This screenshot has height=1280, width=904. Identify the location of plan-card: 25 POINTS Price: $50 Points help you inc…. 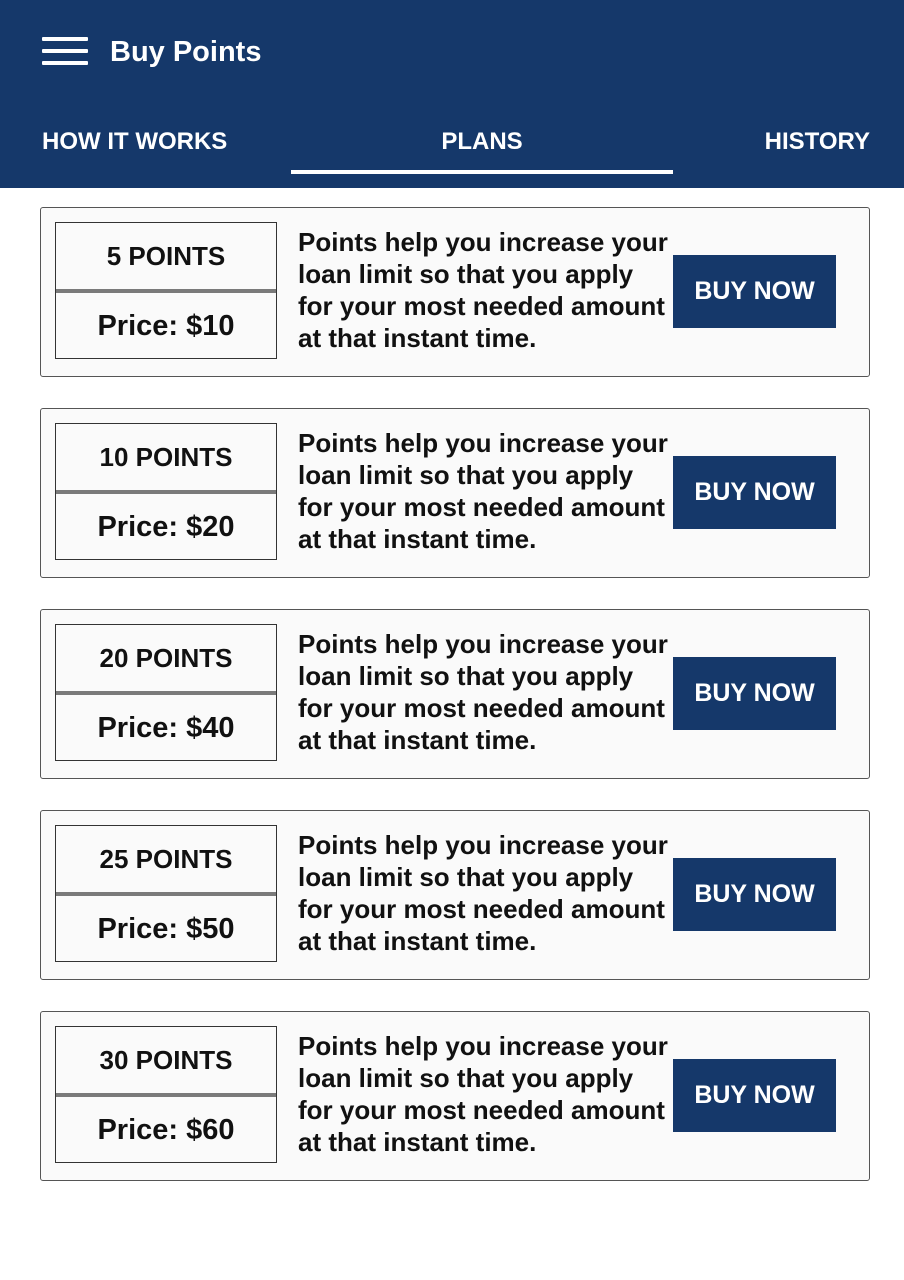
(455, 895).